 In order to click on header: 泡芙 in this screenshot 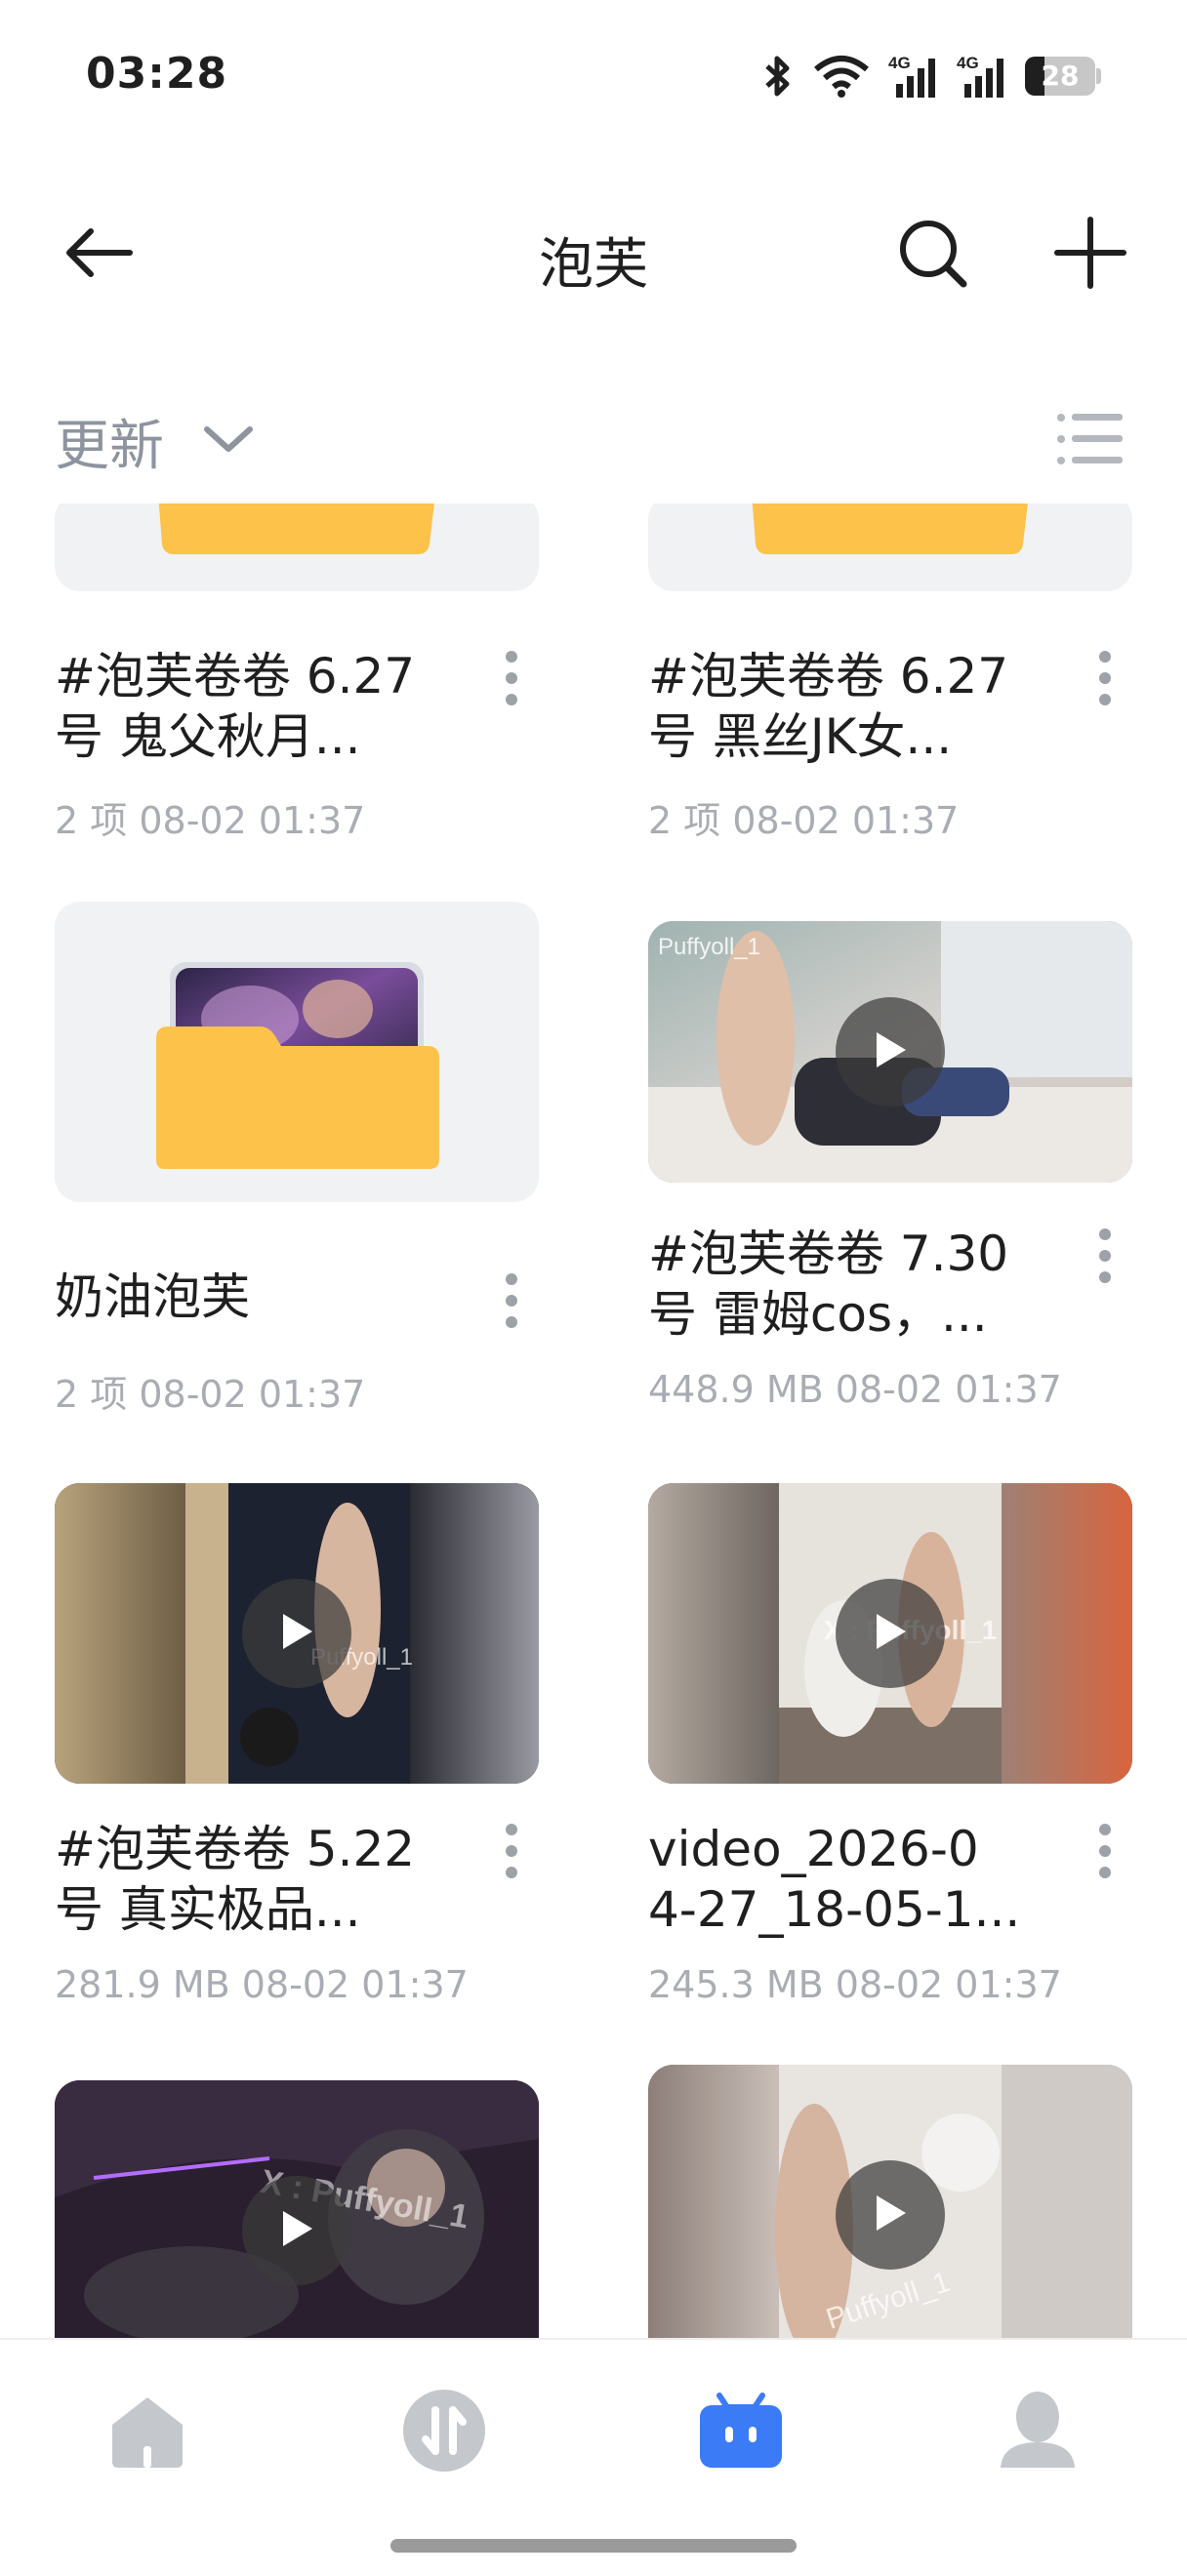, I will do `click(593, 253)`.